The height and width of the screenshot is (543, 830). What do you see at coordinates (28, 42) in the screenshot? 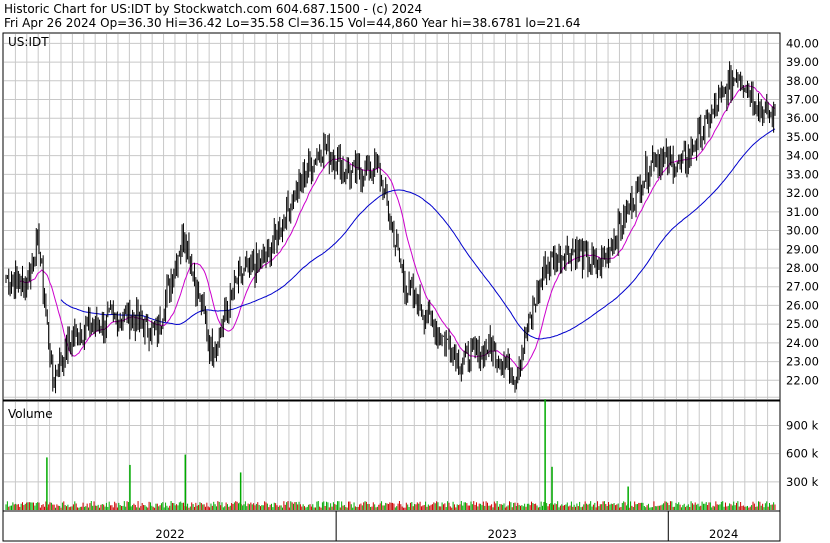
I see `symbol-label: US:IDT` at bounding box center [28, 42].